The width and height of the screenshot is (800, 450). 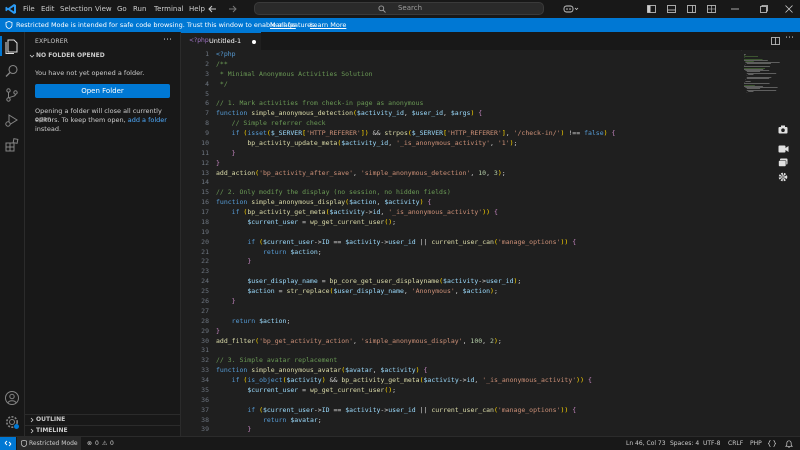 What do you see at coordinates (571, 9) in the screenshot?
I see `copilot-icon` at bounding box center [571, 9].